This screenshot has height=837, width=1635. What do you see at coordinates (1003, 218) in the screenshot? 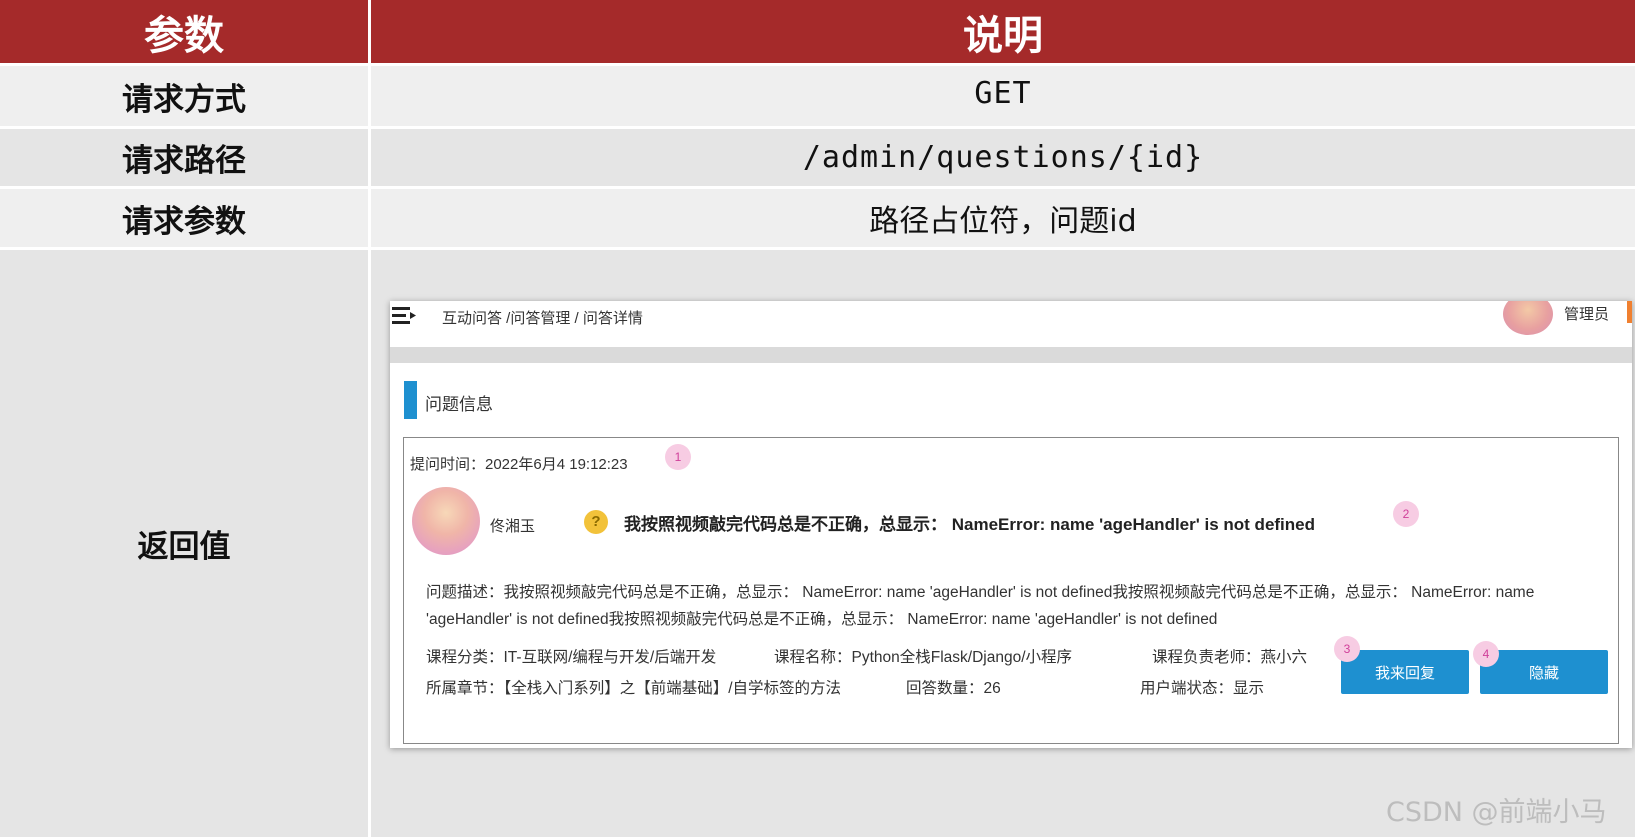
I see `row-params-value: 路径占位符，问题id` at bounding box center [1003, 218].